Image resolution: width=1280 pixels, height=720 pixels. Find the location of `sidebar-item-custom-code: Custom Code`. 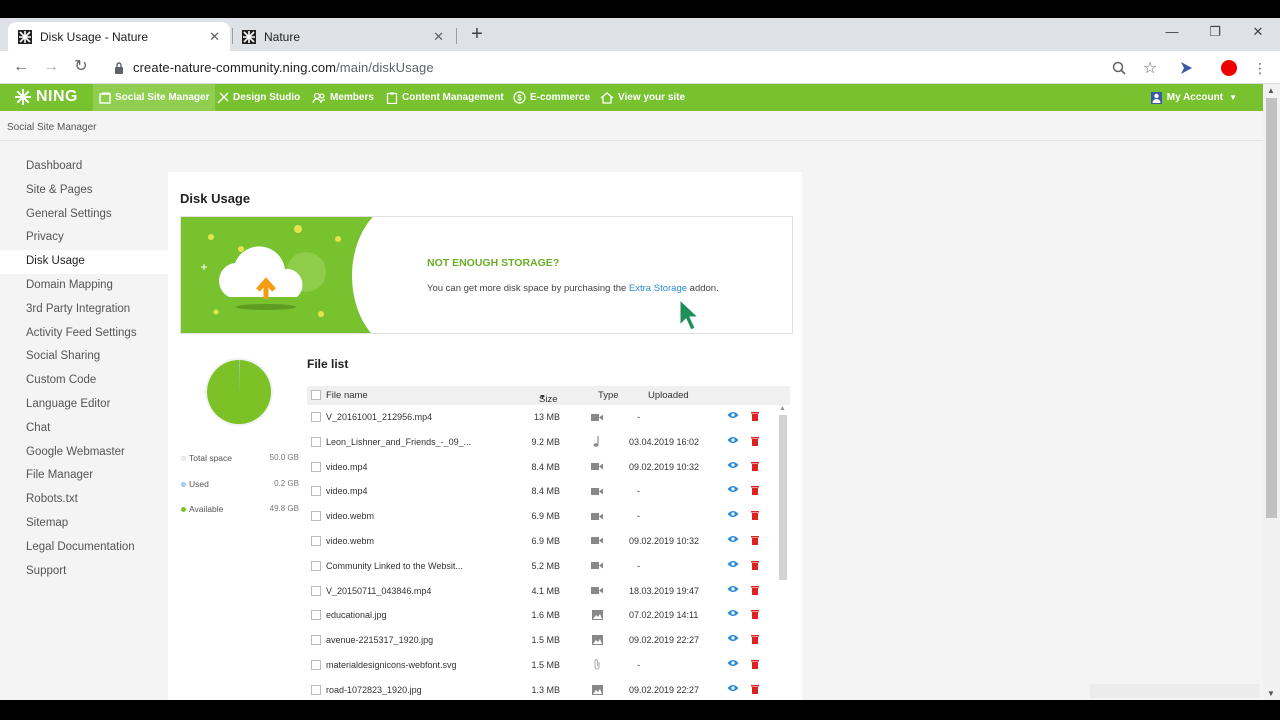

sidebar-item-custom-code: Custom Code is located at coordinates (84, 381).